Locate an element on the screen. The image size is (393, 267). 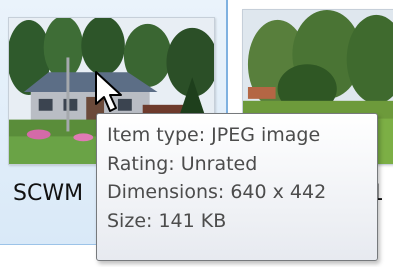
tooltip-rating: Rating: Unrated is located at coordinates (182, 163).